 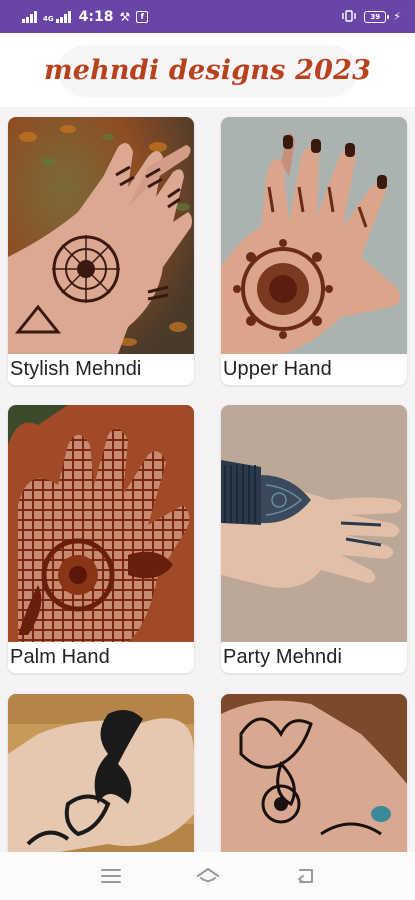 I want to click on status-time: 4:18, so click(x=96, y=16).